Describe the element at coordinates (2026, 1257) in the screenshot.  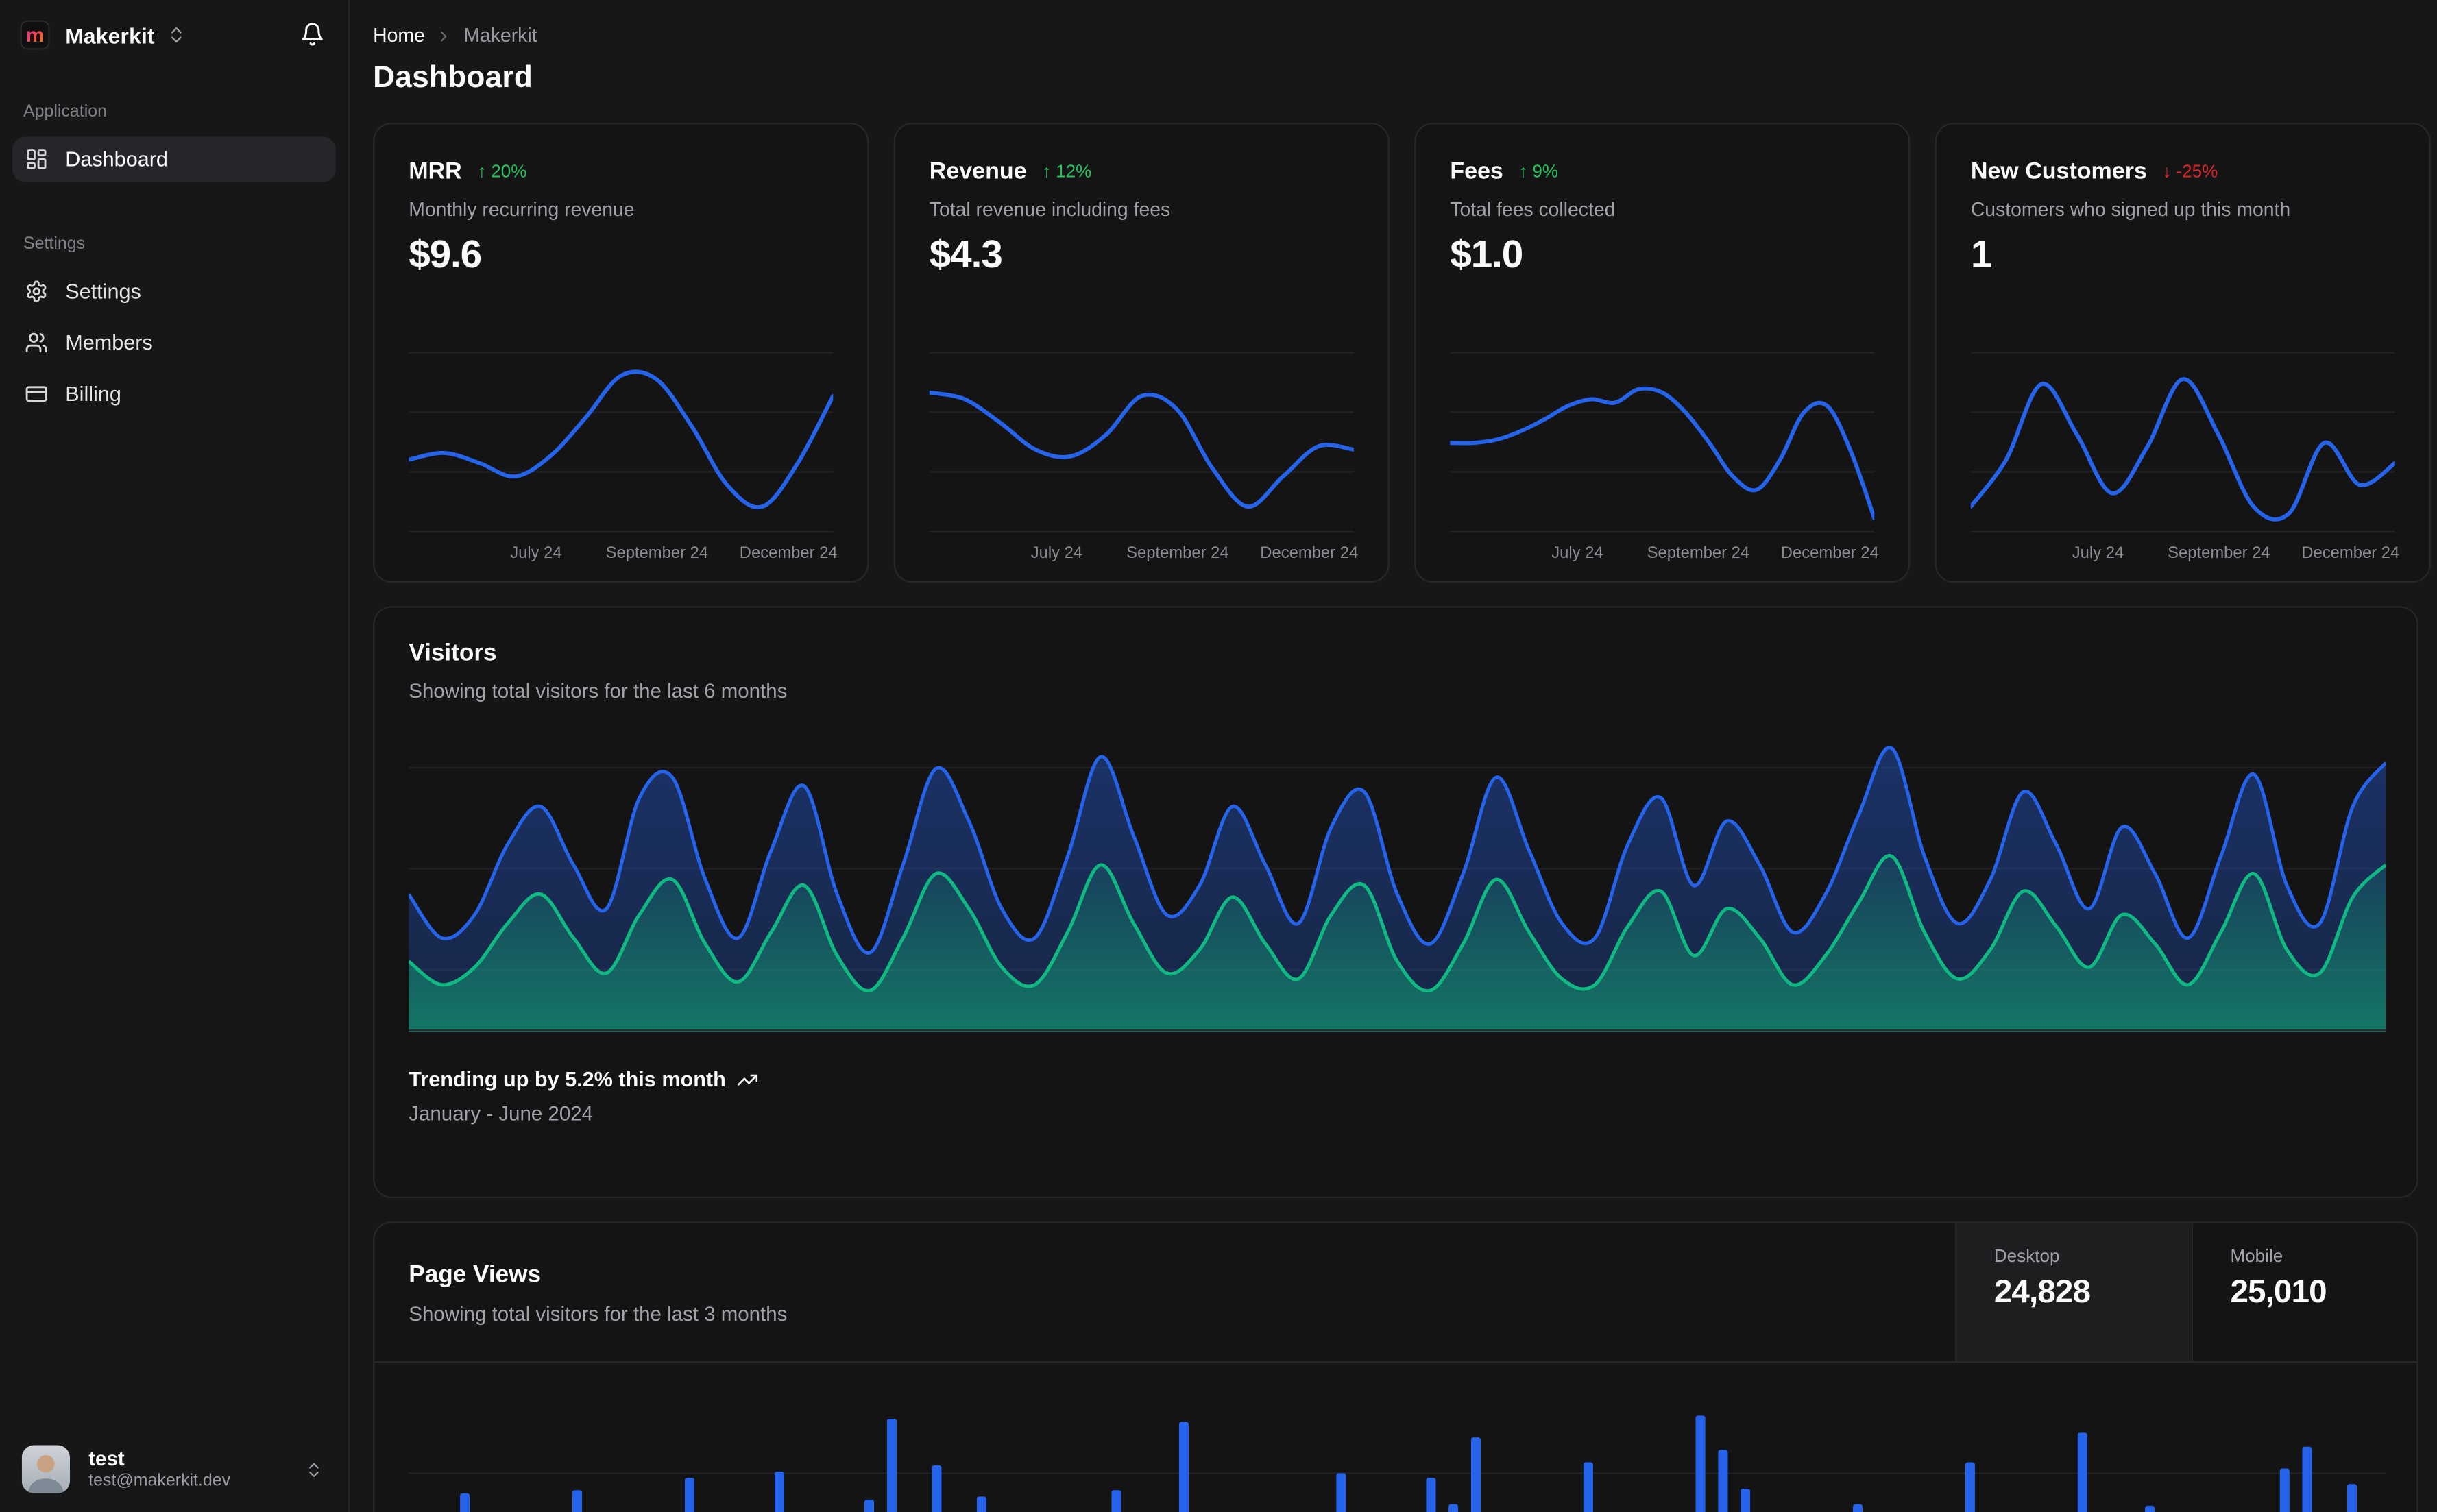
I see `toggle-label: Desktop` at that location.